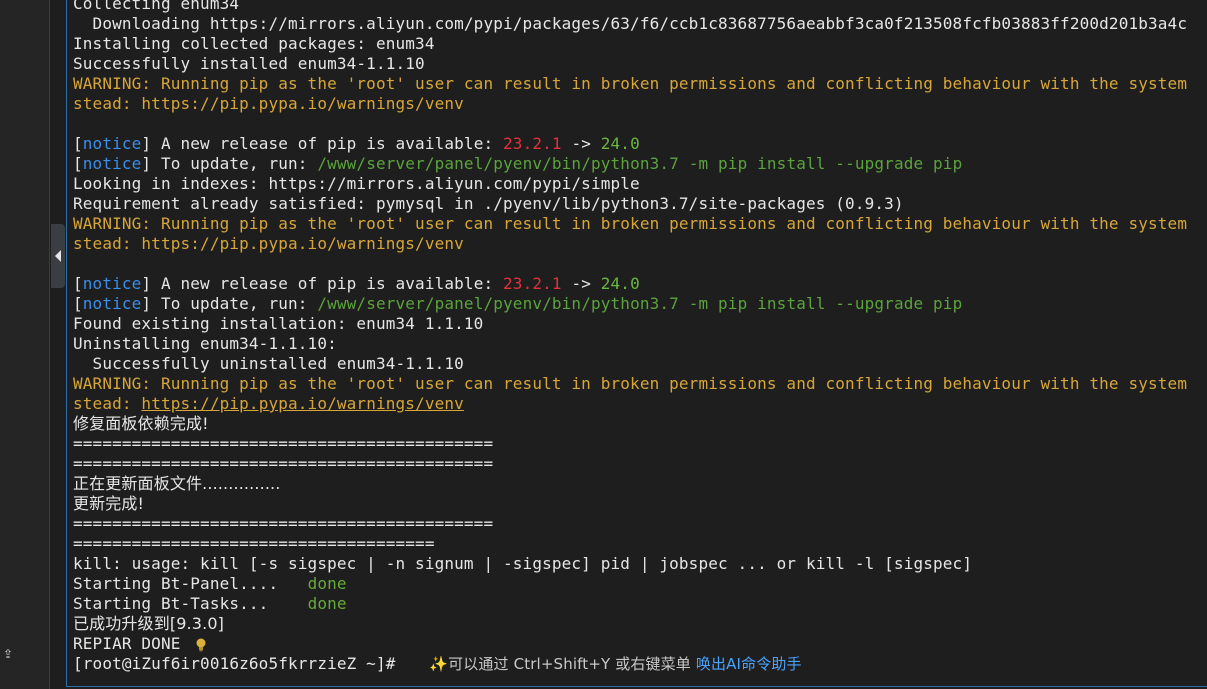 This screenshot has height=689, width=1207. I want to click on ai-hint: ✨可以通过 Ctrl+Shift+Y 或右键菜单 唤出AI命令助手, so click(615, 664).